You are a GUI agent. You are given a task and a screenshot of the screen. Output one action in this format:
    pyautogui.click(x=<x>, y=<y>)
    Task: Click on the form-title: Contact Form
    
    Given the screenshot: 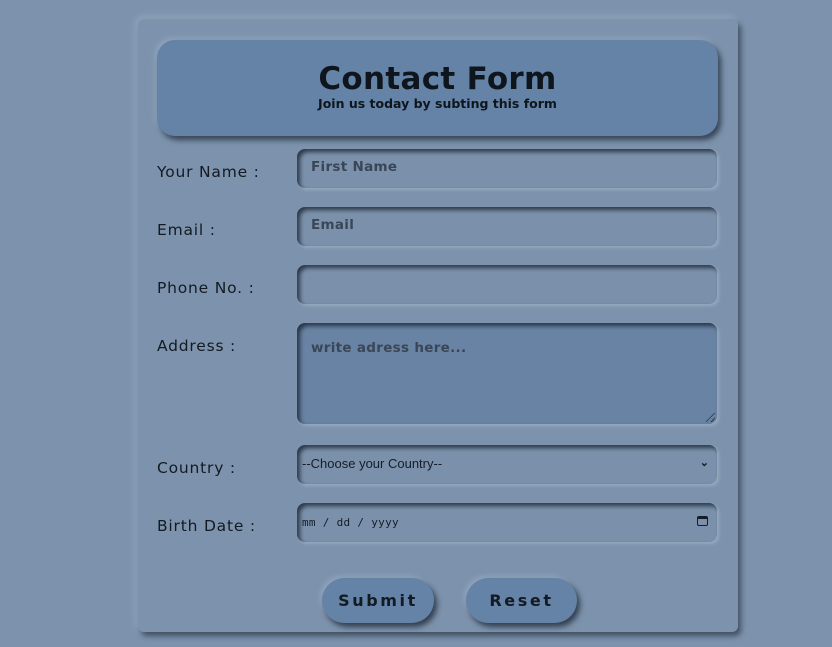 What is the action you would take?
    pyautogui.click(x=437, y=79)
    